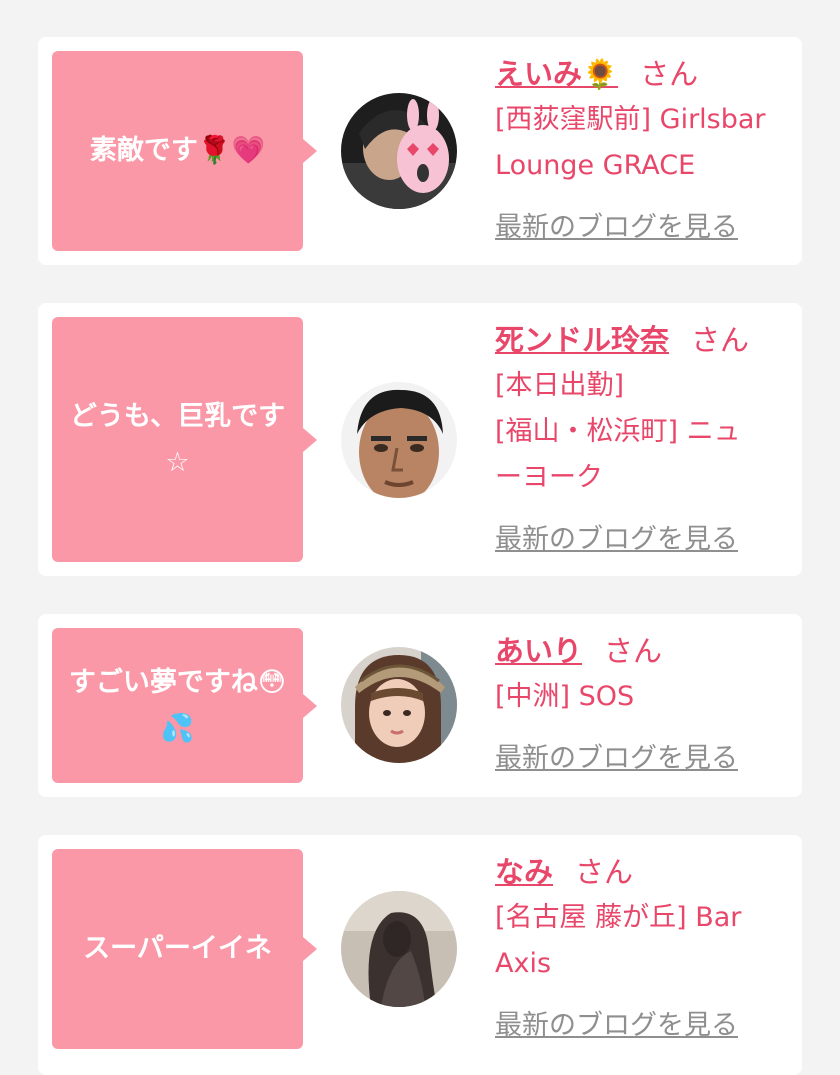 Image resolution: width=840 pixels, height=1075 pixels. Describe the element at coordinates (618, 917) in the screenshot. I see `shop-info-line: [名古屋 藤が丘] Bar` at that location.